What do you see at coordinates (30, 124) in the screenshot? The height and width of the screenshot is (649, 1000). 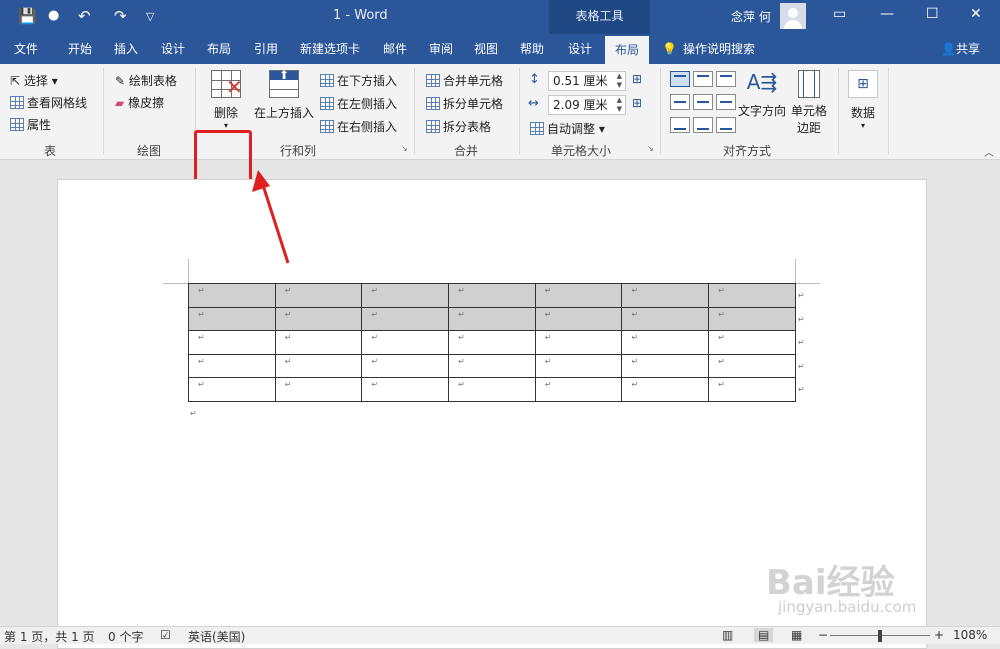 I see `properties-button: 属性` at bounding box center [30, 124].